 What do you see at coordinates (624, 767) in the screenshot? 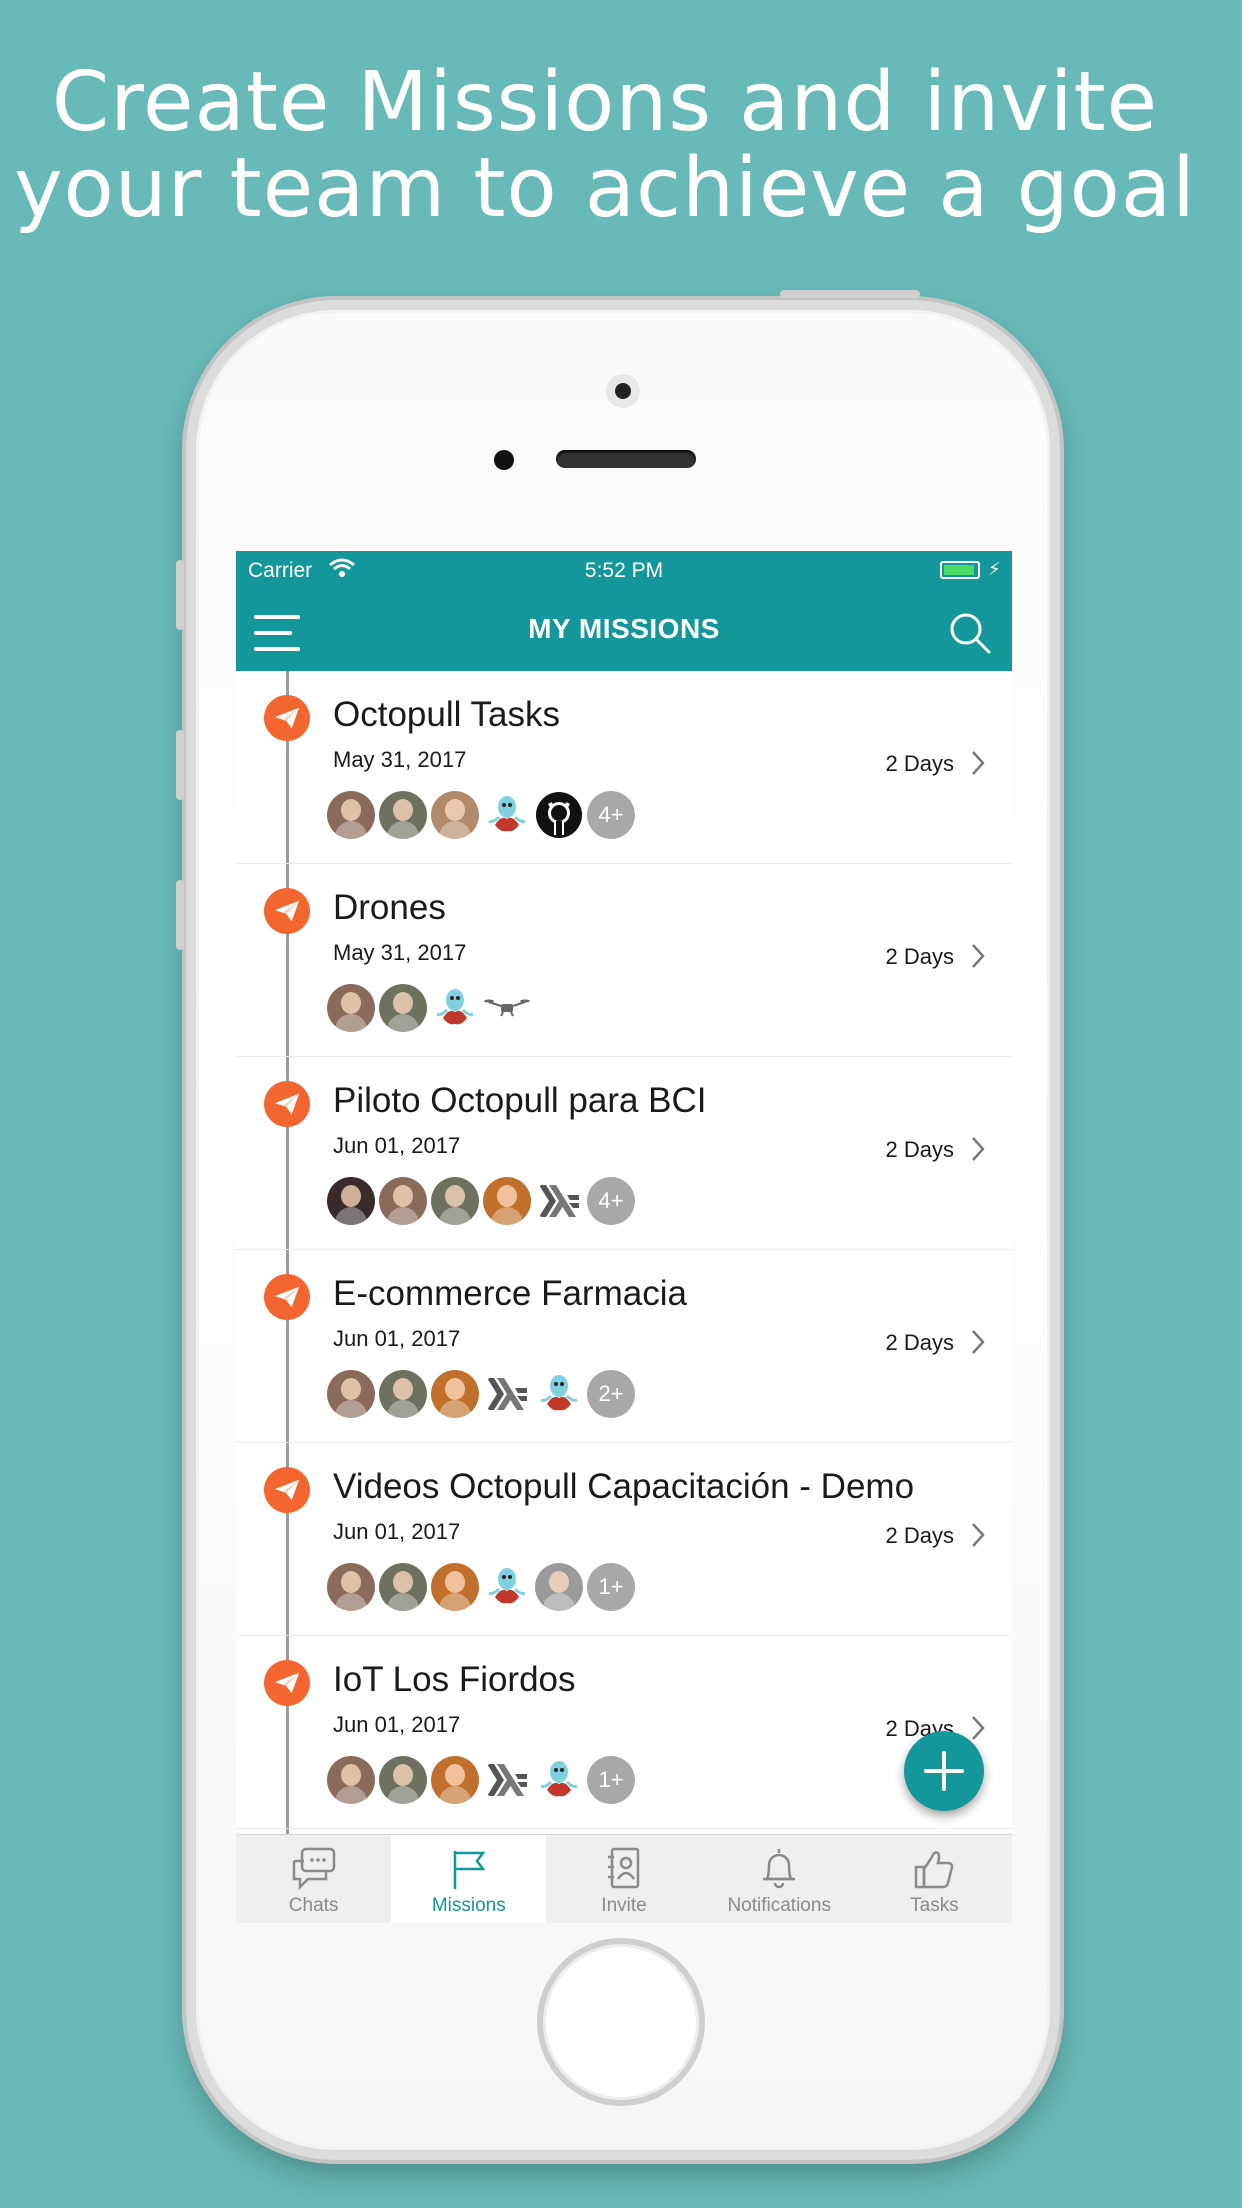
I see `mission-row: Octopull Tasks May 31, 2017 2 Days 4+` at bounding box center [624, 767].